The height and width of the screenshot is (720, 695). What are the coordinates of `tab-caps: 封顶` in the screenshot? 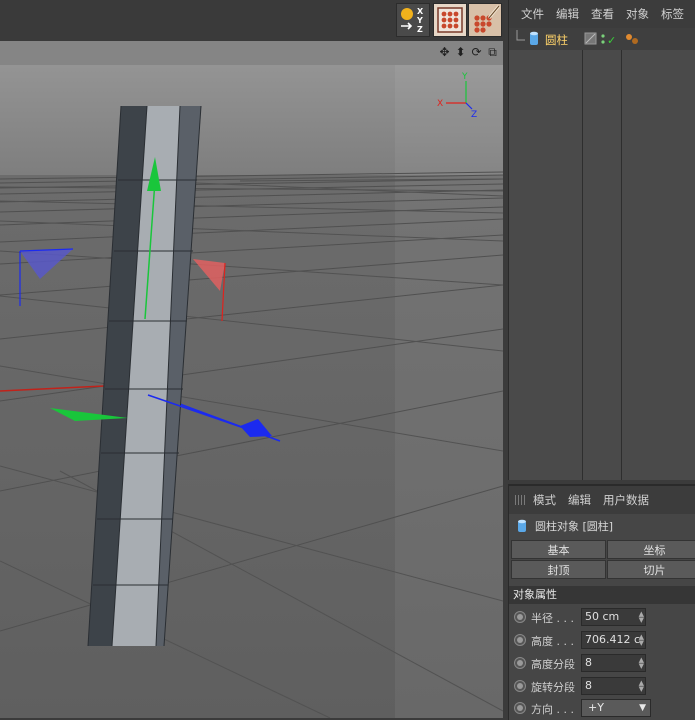 It's located at (558, 569).